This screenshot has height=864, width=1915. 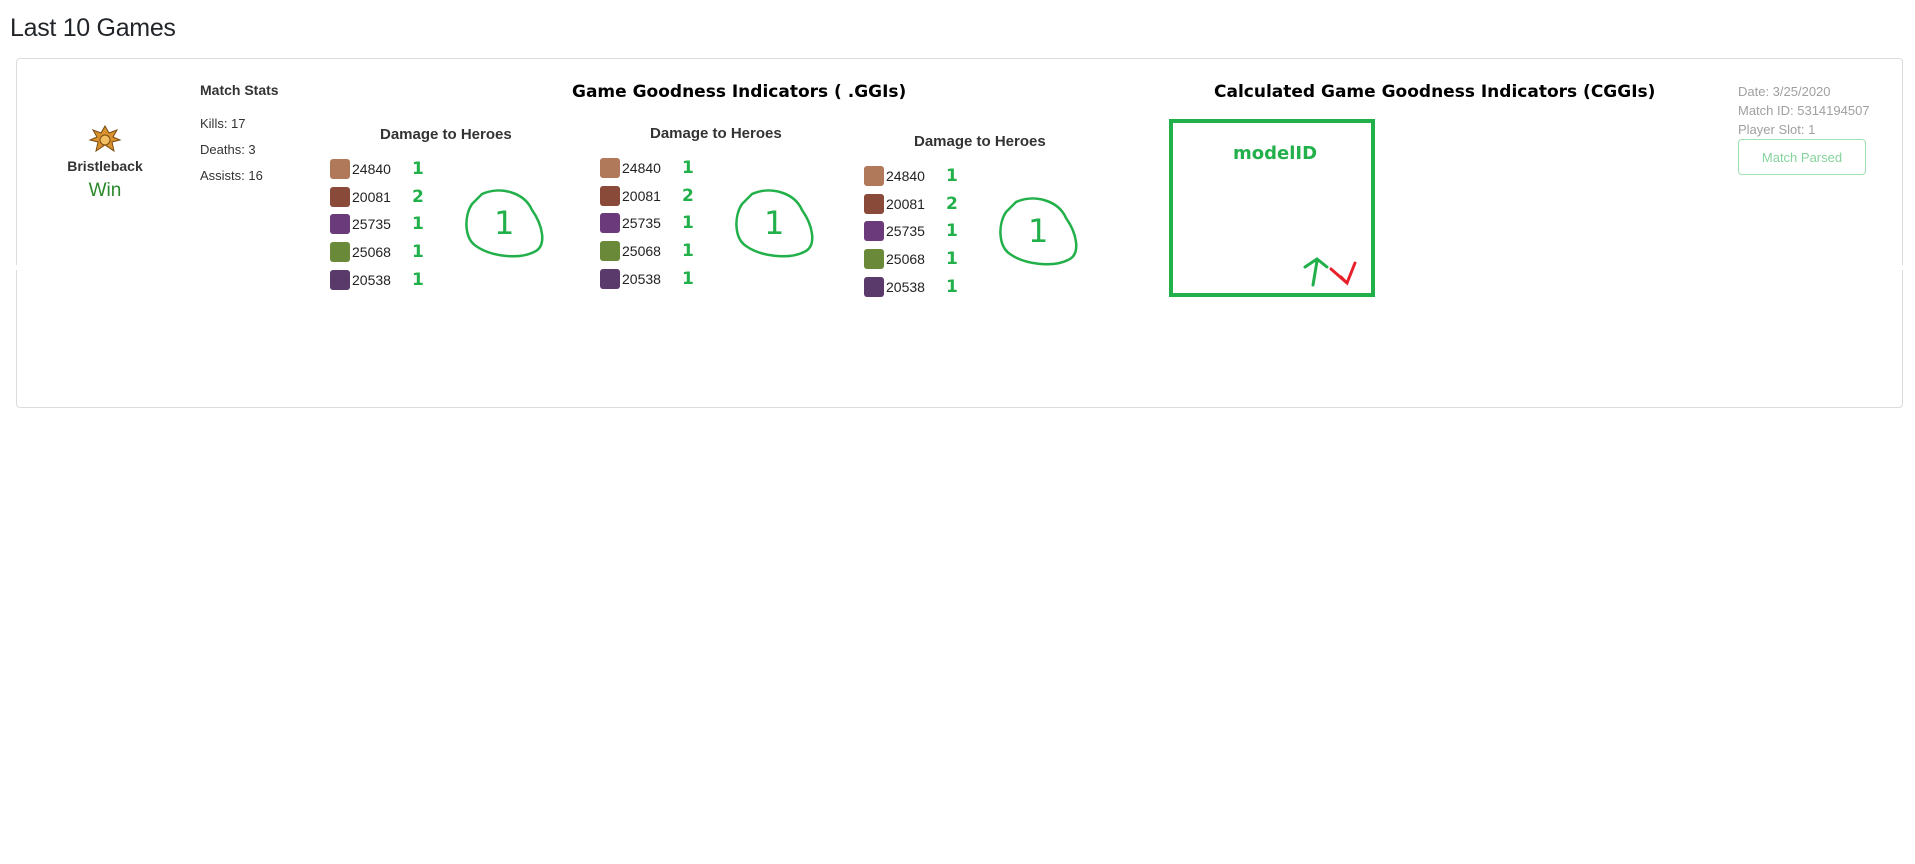 What do you see at coordinates (739, 92) in the screenshot?
I see `ggi-title: Game Goodness Indicators ( .GGIs)` at bounding box center [739, 92].